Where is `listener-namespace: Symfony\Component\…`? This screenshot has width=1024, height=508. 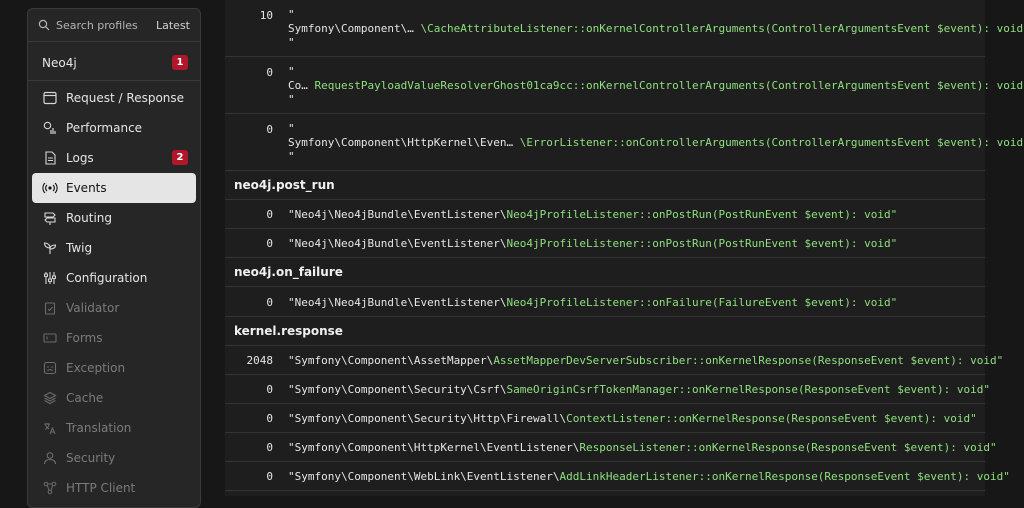 listener-namespace: Symfony\Component\… is located at coordinates (351, 28).